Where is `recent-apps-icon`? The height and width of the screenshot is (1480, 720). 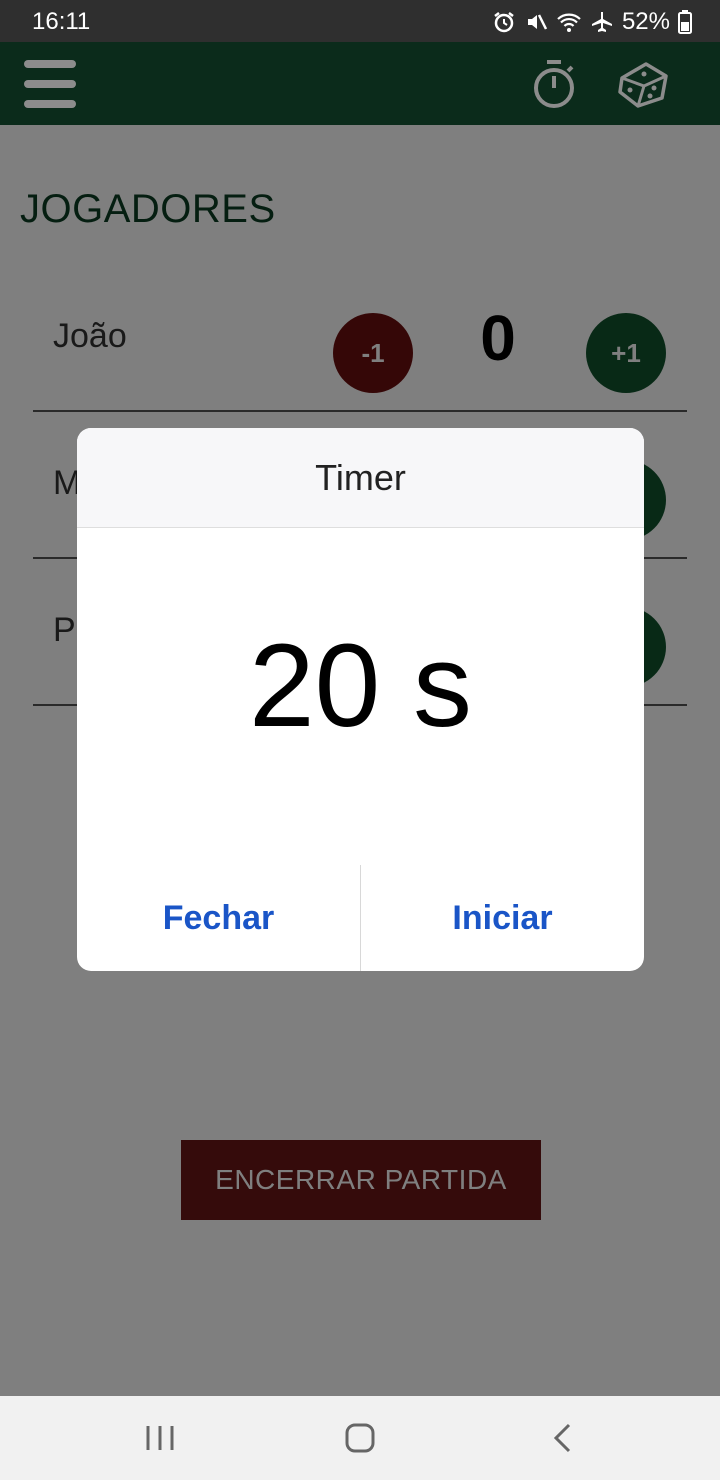
recent-apps-icon is located at coordinates (160, 1438).